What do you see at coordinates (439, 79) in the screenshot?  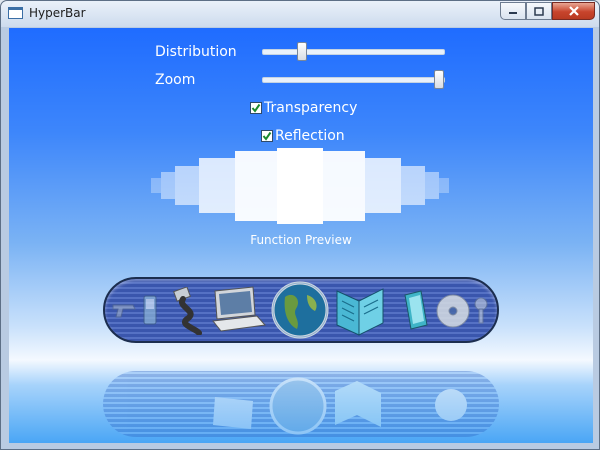 I see `zoom-slider-thumb` at bounding box center [439, 79].